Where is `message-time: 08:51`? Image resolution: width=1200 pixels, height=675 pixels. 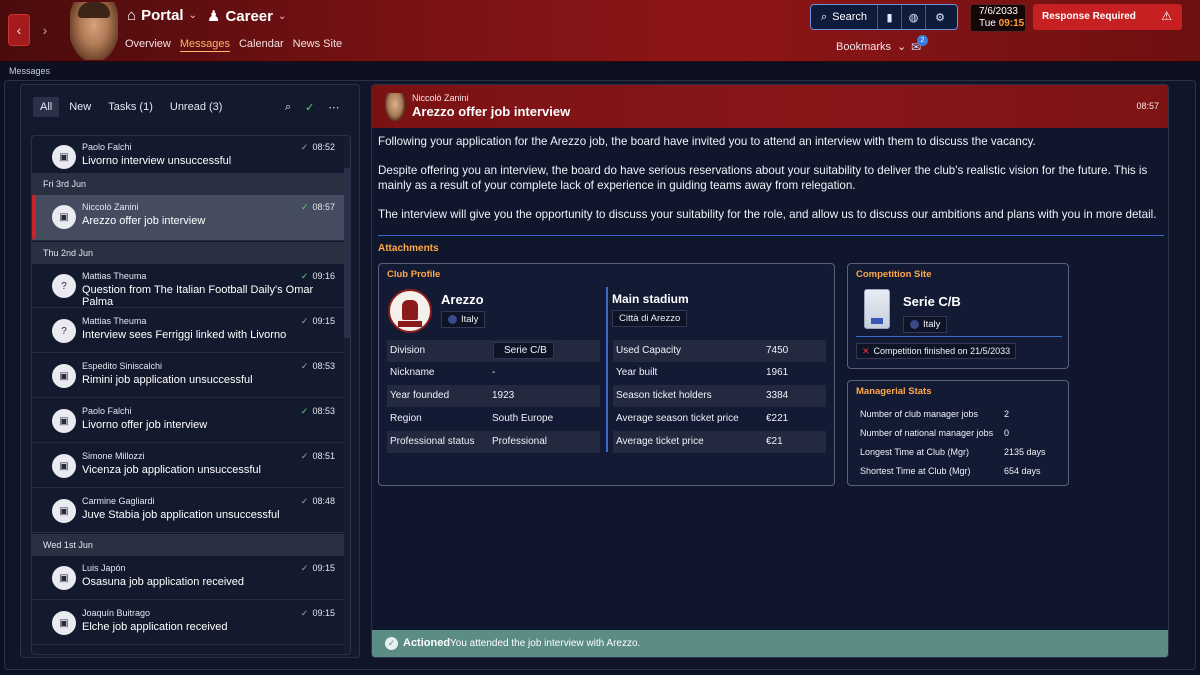 message-time: 08:51 is located at coordinates (323, 456).